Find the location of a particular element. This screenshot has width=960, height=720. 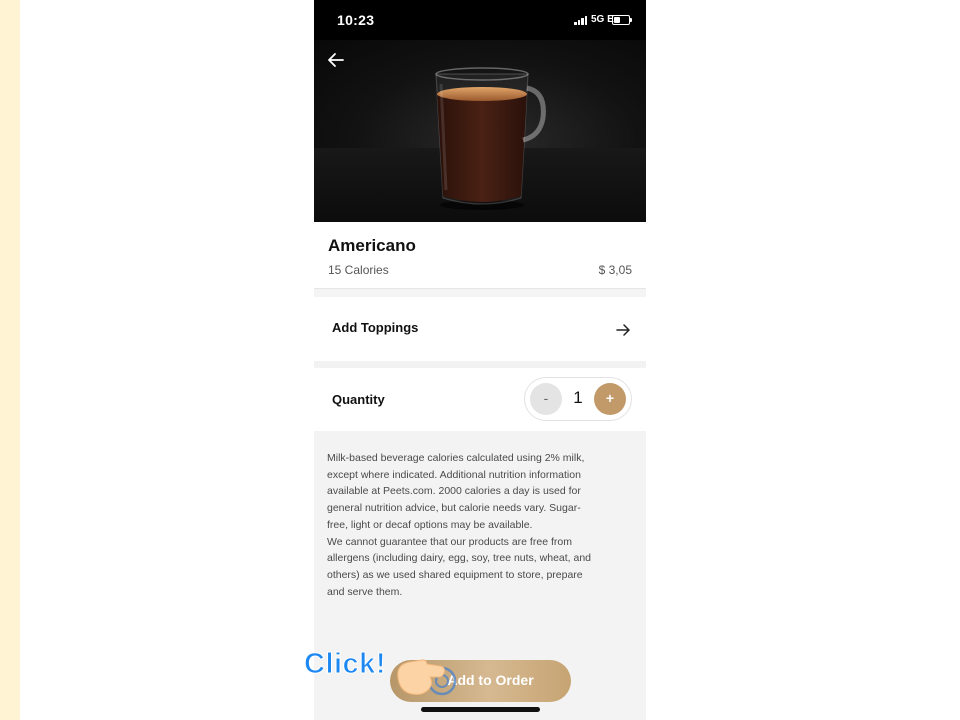

quantity-stepper: - 1 + is located at coordinates (578, 399).